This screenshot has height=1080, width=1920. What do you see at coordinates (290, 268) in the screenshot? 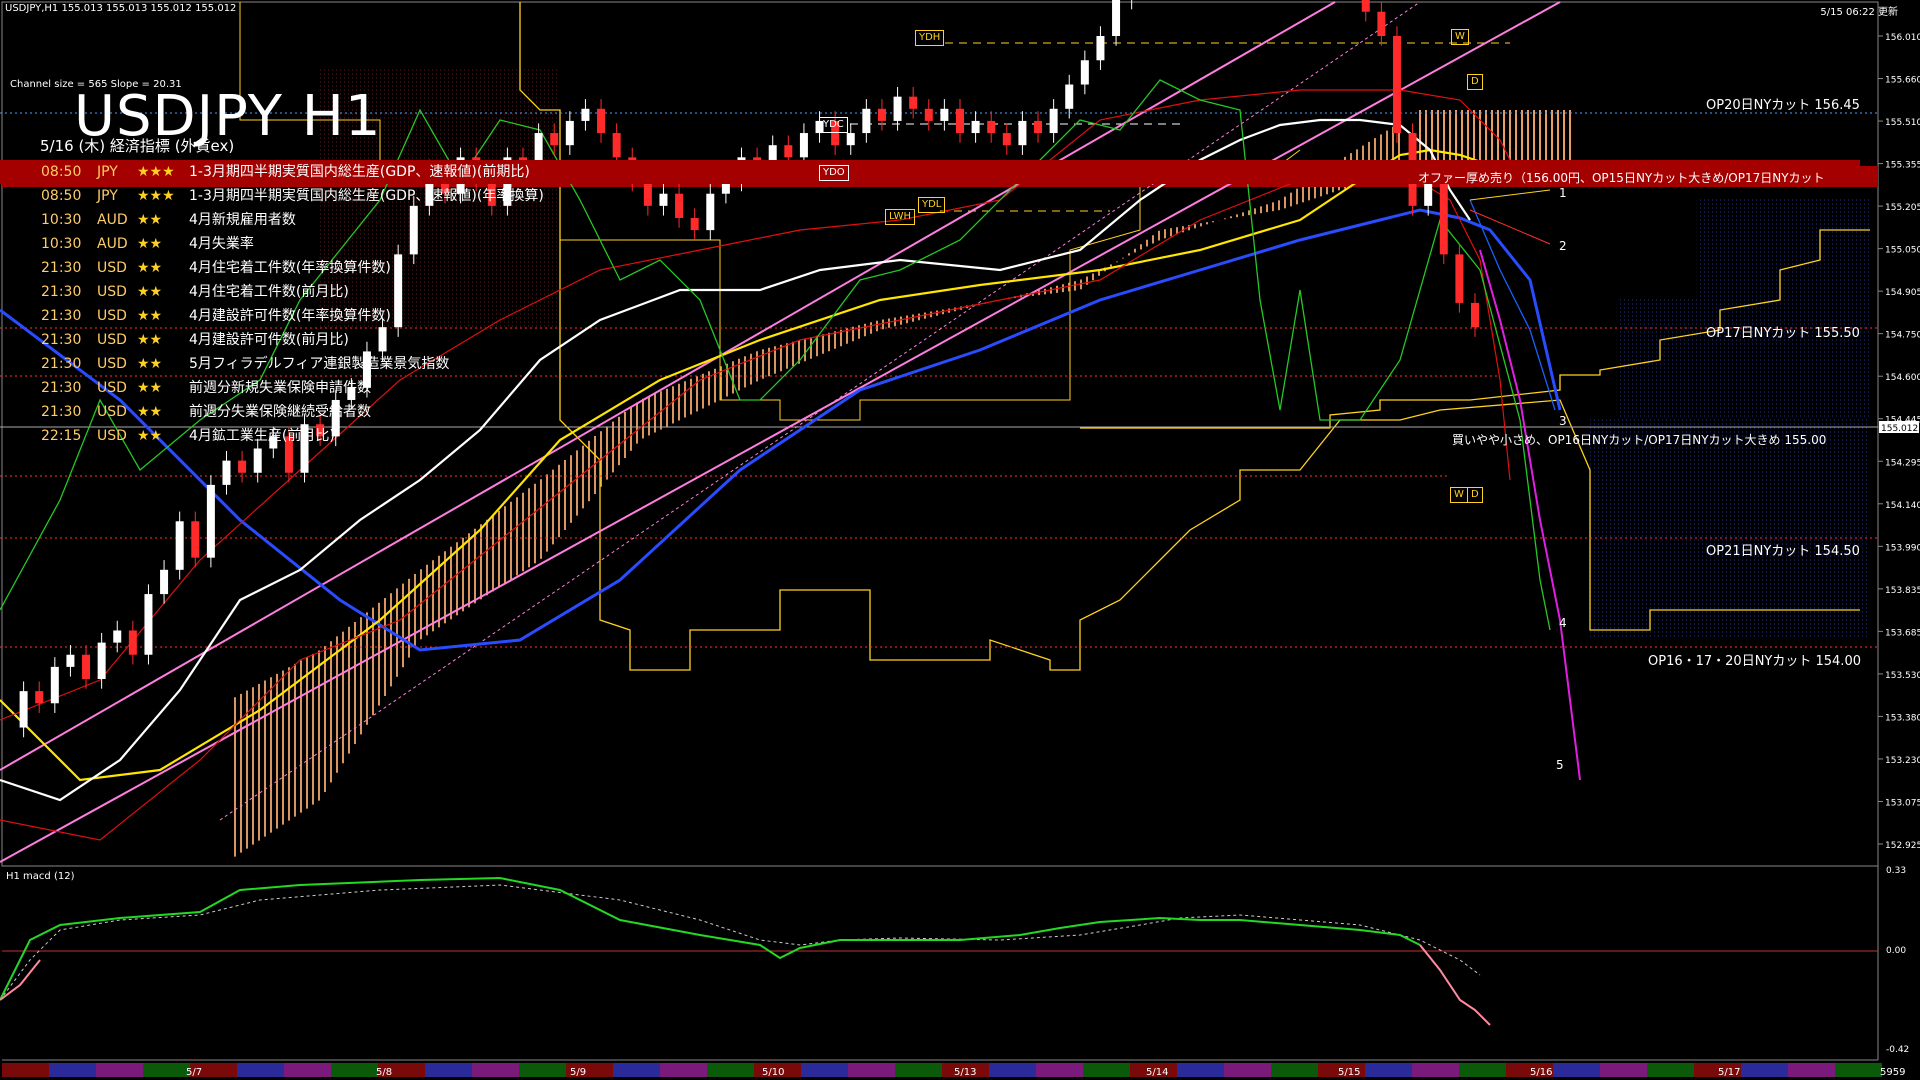
I see `event-text: 4月住宅着工件数(年率換算件数)` at bounding box center [290, 268].